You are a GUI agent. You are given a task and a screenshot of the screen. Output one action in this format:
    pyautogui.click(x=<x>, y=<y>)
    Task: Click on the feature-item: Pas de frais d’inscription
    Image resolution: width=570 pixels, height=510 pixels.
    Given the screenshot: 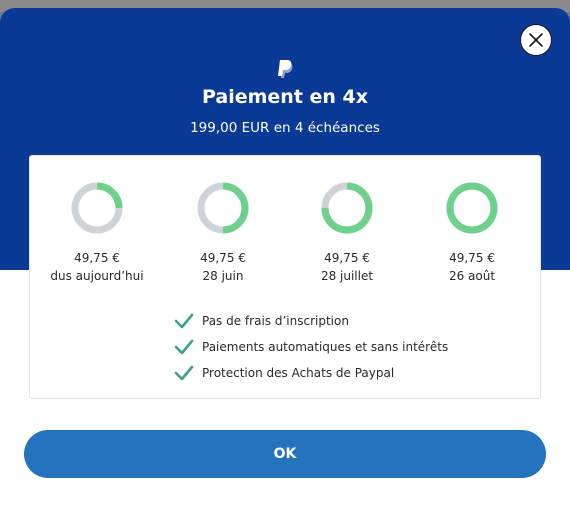 What is the action you would take?
    pyautogui.click(x=311, y=321)
    